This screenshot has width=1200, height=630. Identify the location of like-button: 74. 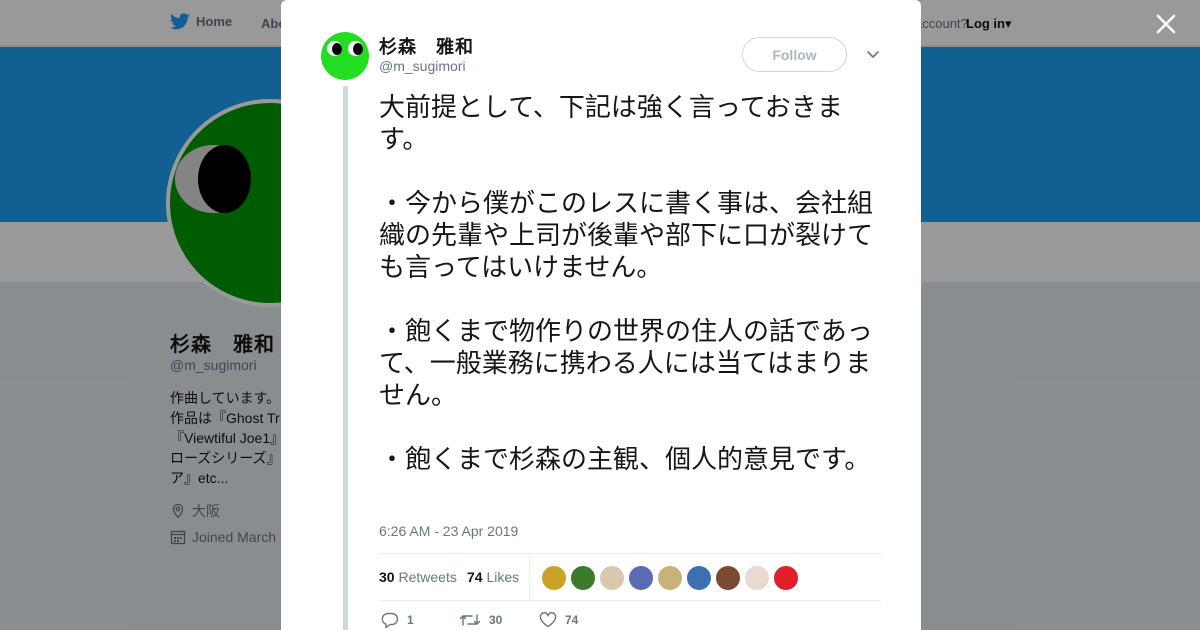
(558, 620).